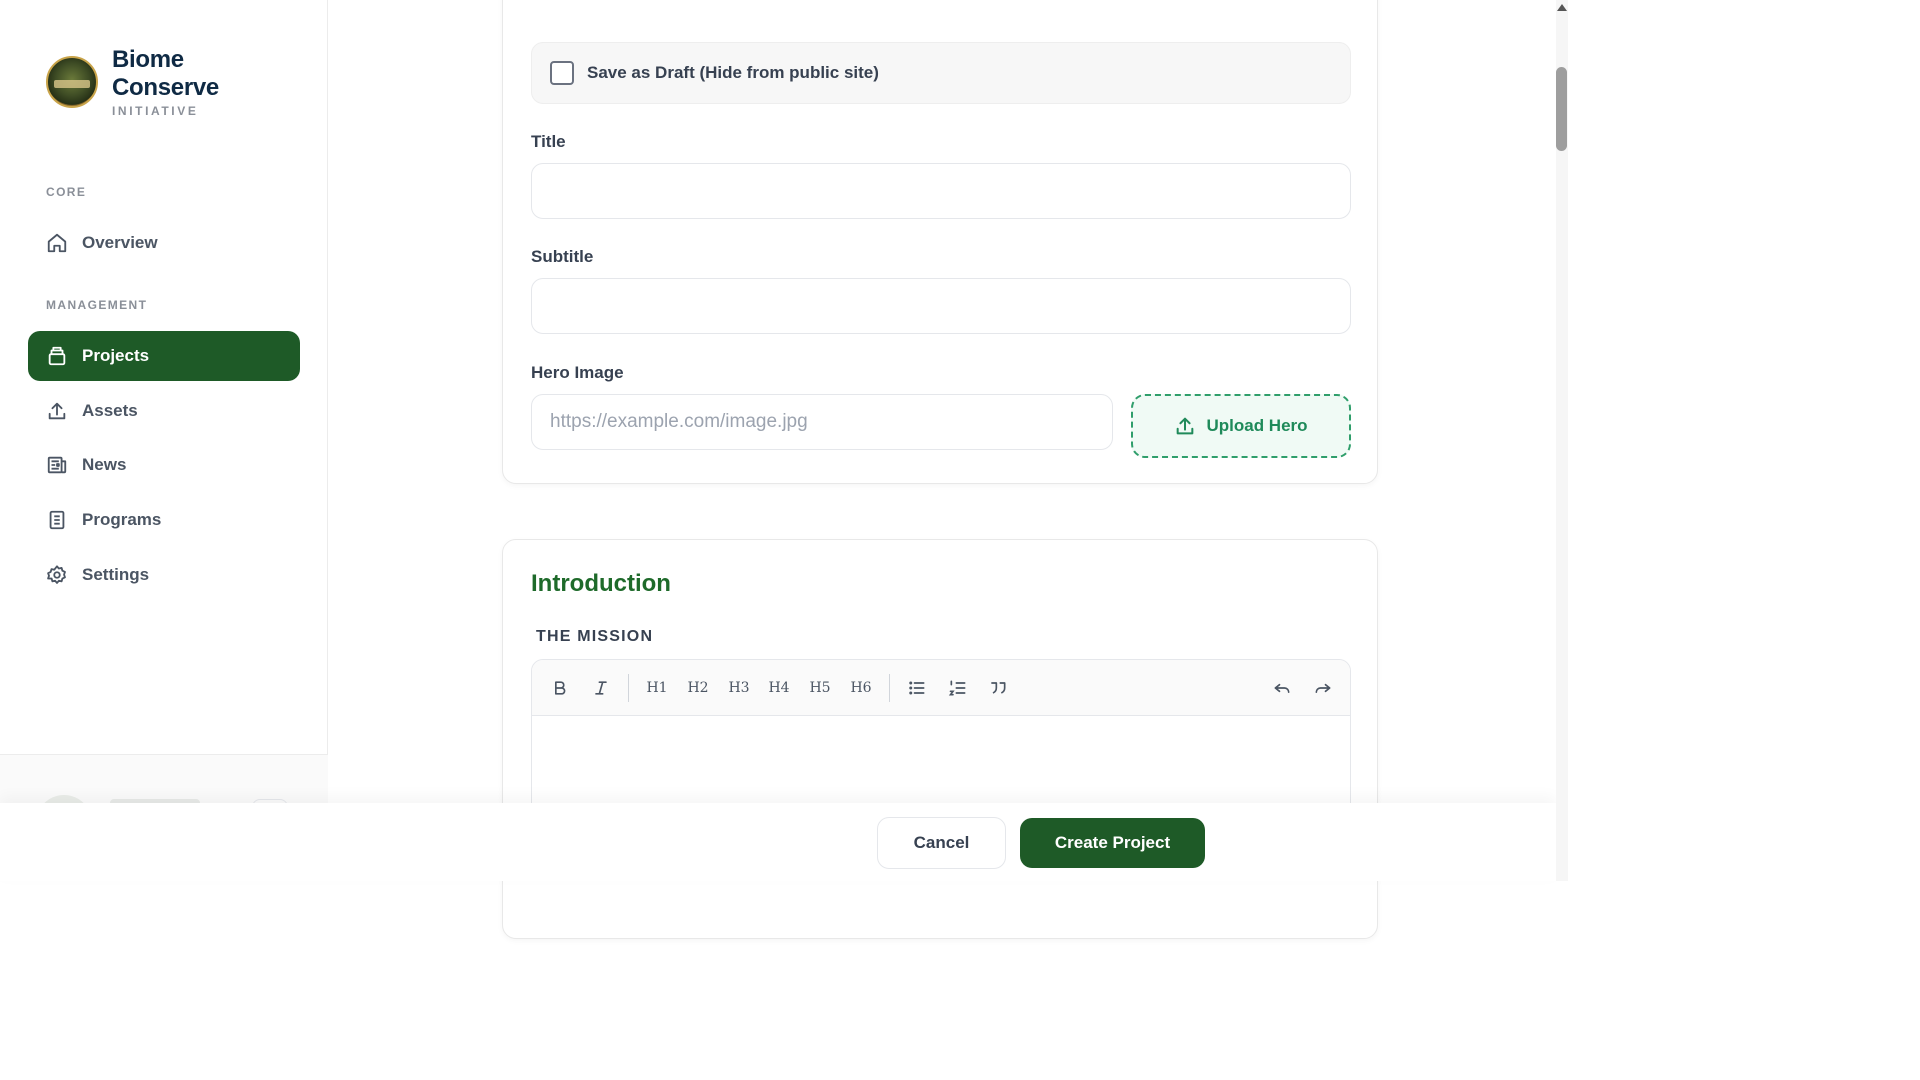 This screenshot has height=1080, width=1920. What do you see at coordinates (1257, 425) in the screenshot?
I see `upload-hero-label: Upload Hero` at bounding box center [1257, 425].